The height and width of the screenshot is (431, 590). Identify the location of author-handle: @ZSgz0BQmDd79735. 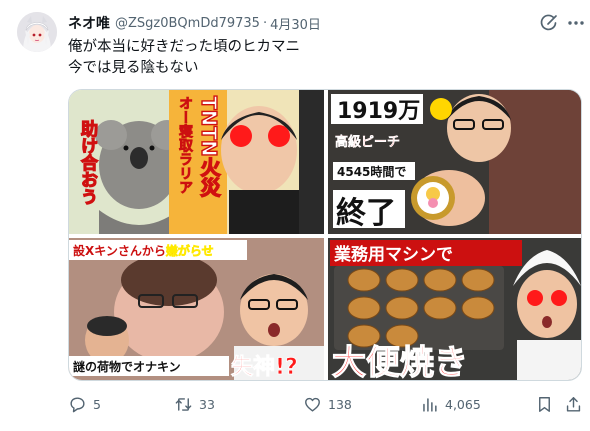
(187, 23).